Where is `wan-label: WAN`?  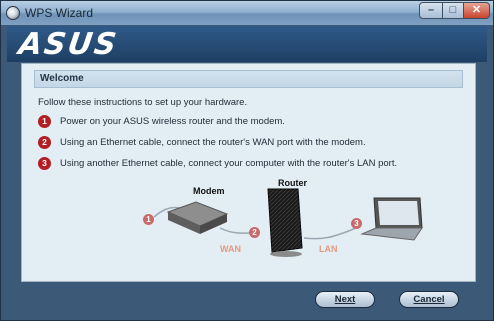 wan-label: WAN is located at coordinates (230, 249).